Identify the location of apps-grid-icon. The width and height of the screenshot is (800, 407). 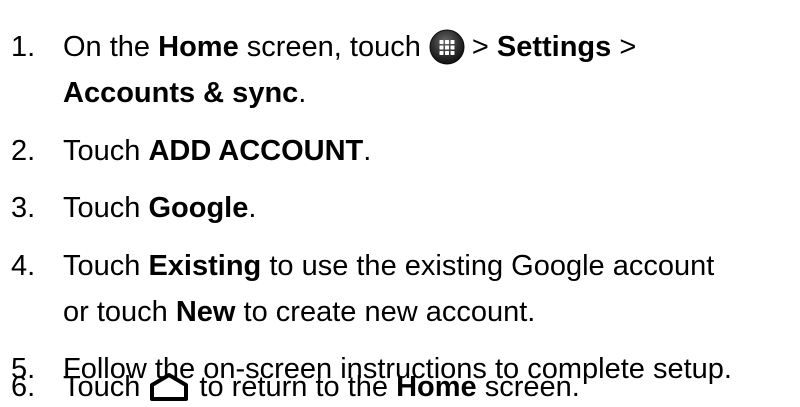
(447, 47).